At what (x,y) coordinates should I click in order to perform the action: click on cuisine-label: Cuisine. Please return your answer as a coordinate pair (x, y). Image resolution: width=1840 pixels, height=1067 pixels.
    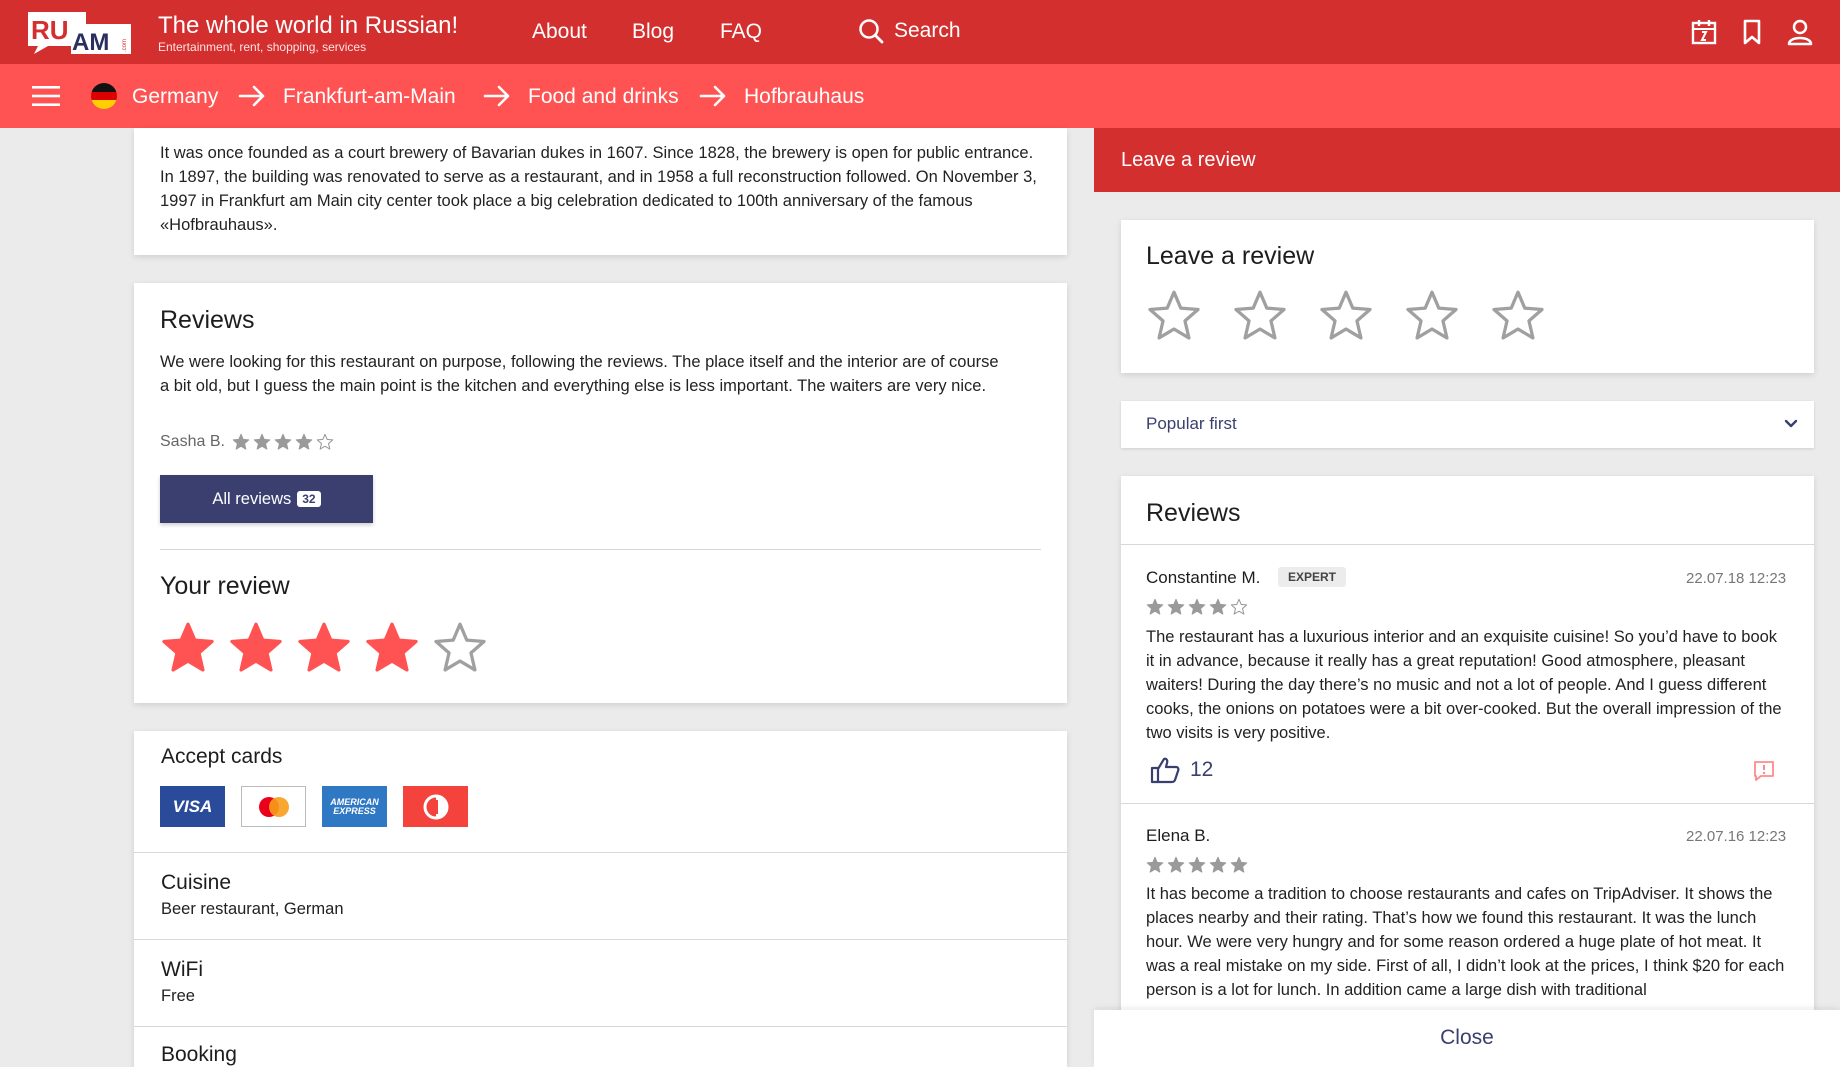
    Looking at the image, I should click on (196, 882).